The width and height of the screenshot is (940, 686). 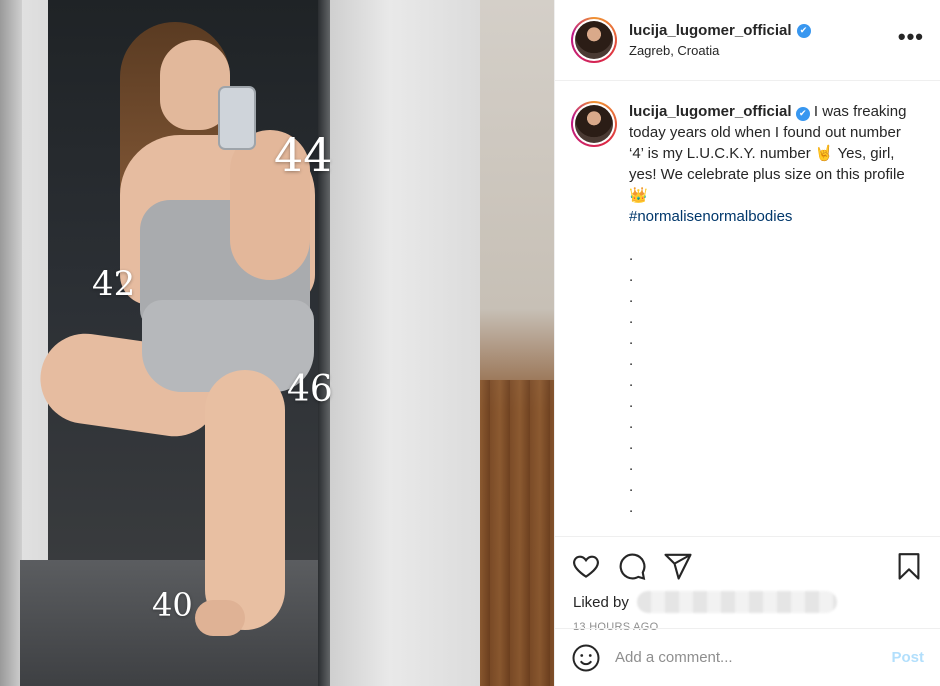 I want to click on caption-dots: . . . . . . . . . . . . ., so click(x=631, y=381).